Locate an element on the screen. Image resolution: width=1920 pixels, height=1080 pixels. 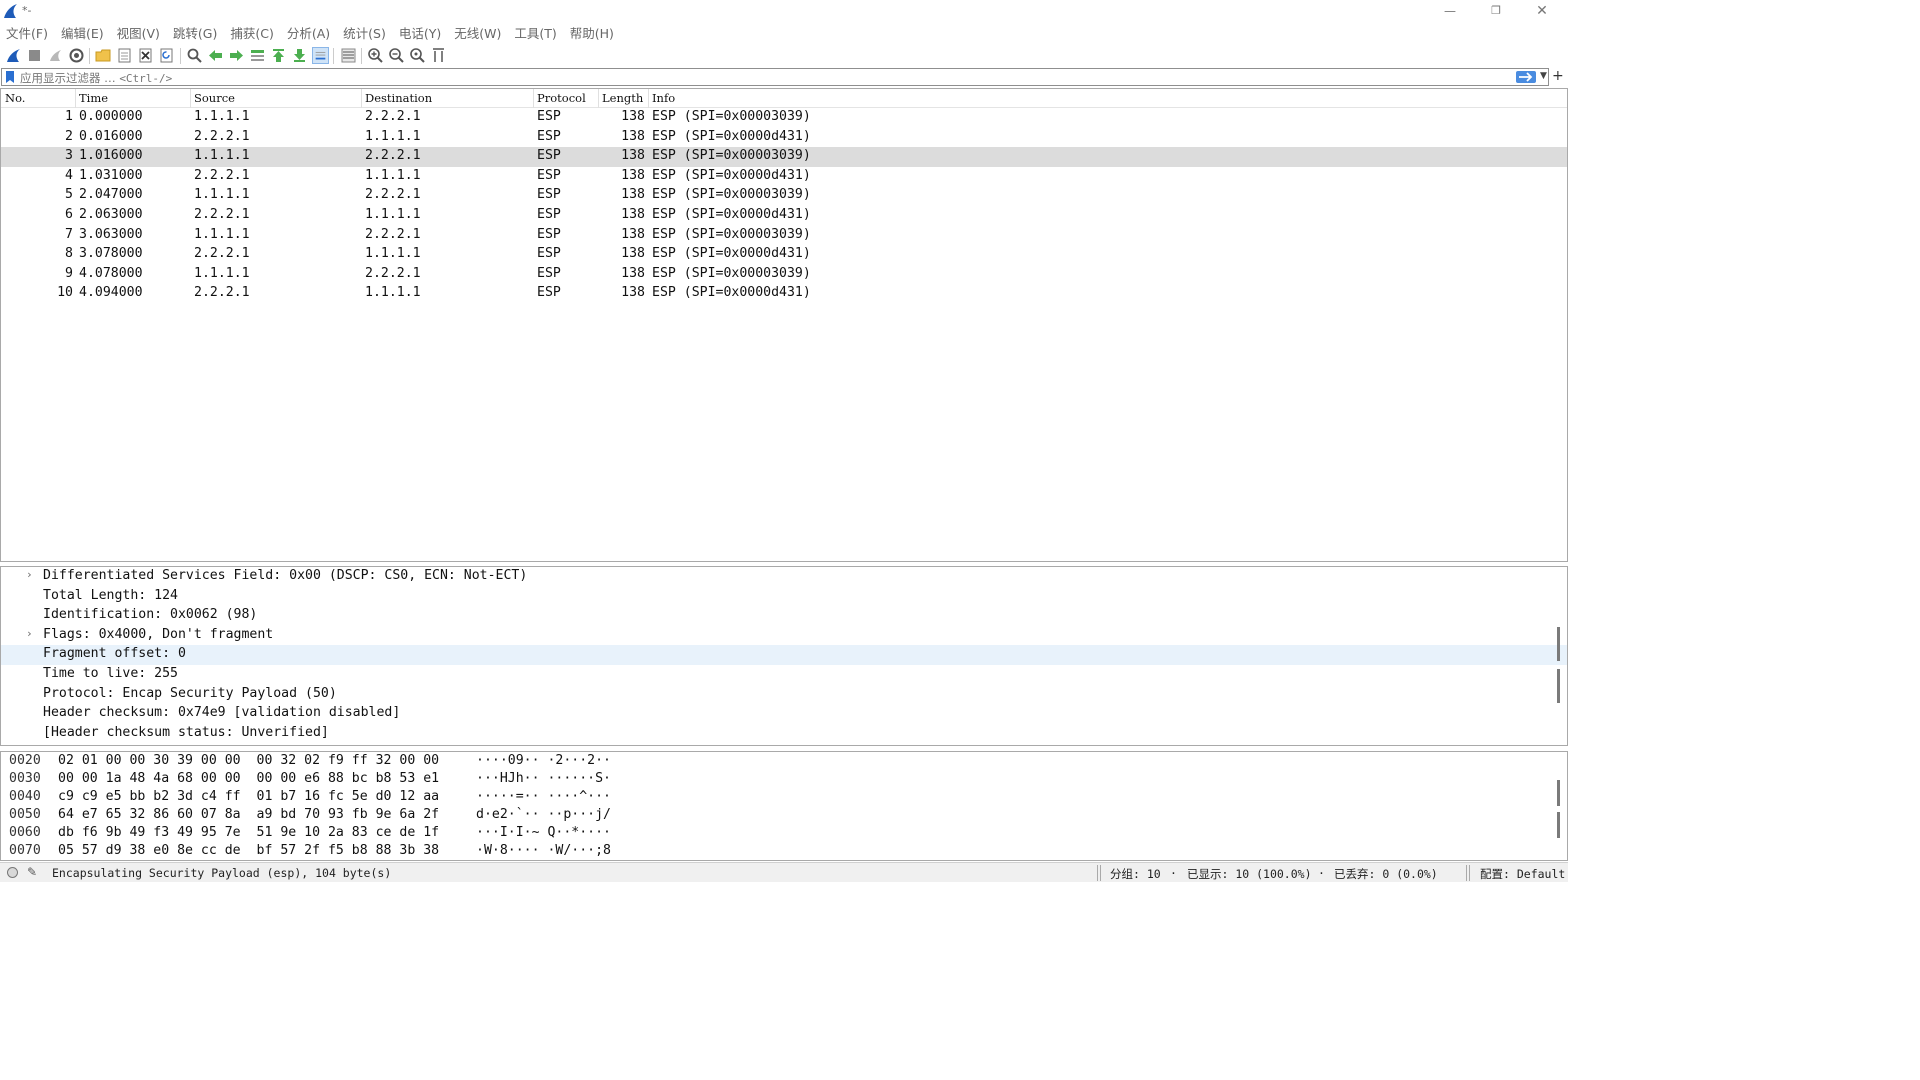
detail-row: Time to live: 255 is located at coordinates (784, 675).